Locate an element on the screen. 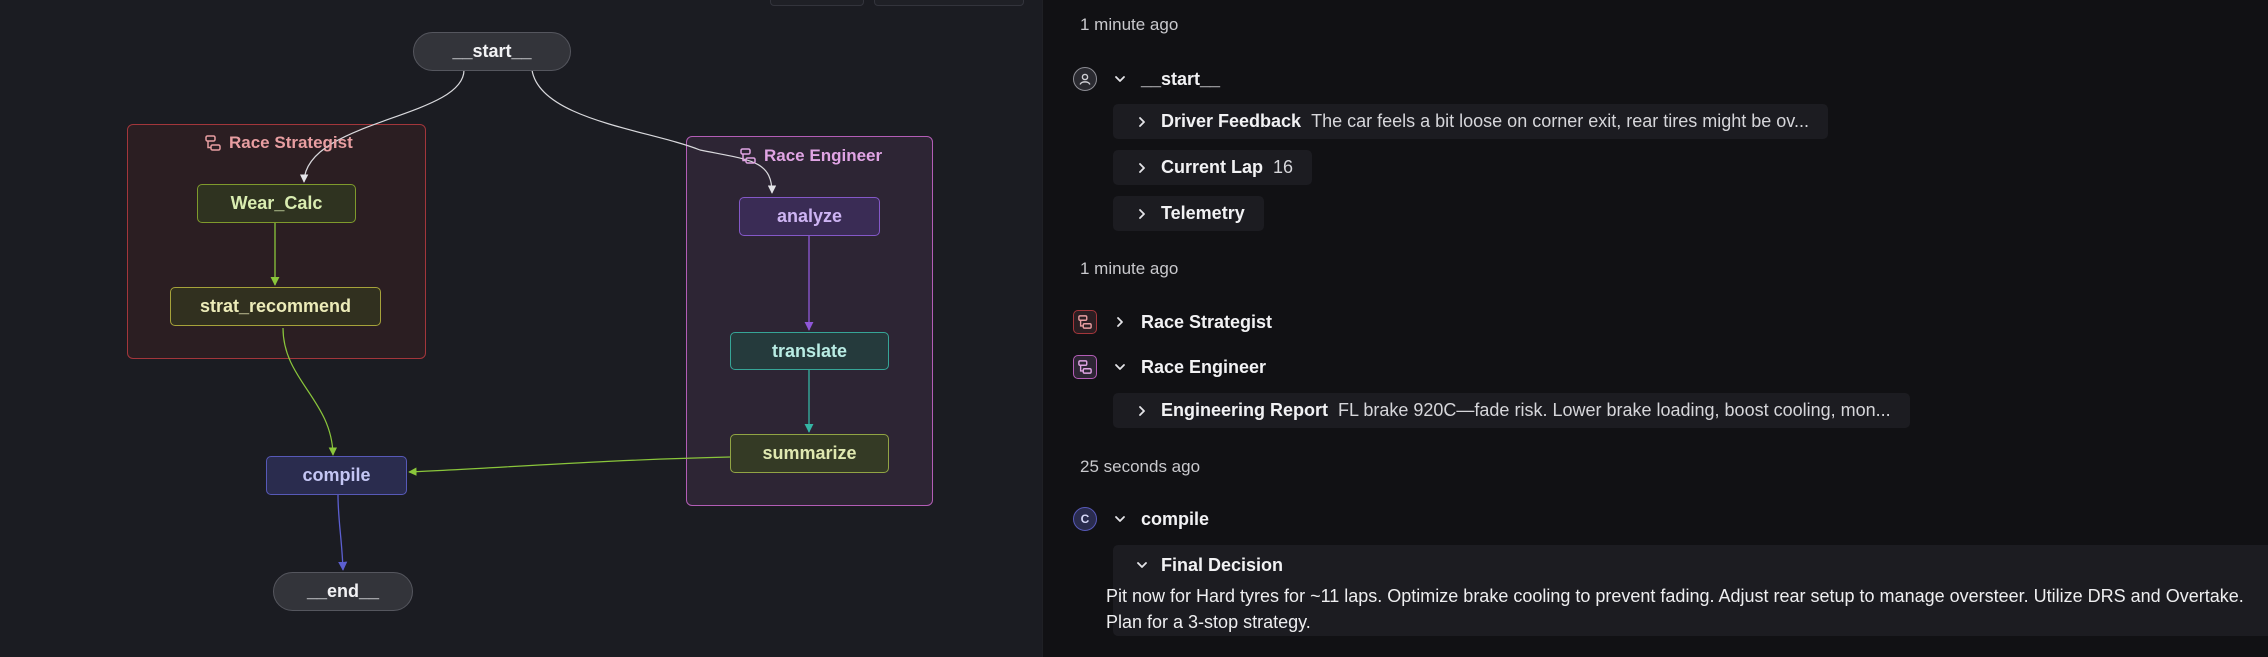  step-race-engineer: Race Engineer is located at coordinates (1169, 367).